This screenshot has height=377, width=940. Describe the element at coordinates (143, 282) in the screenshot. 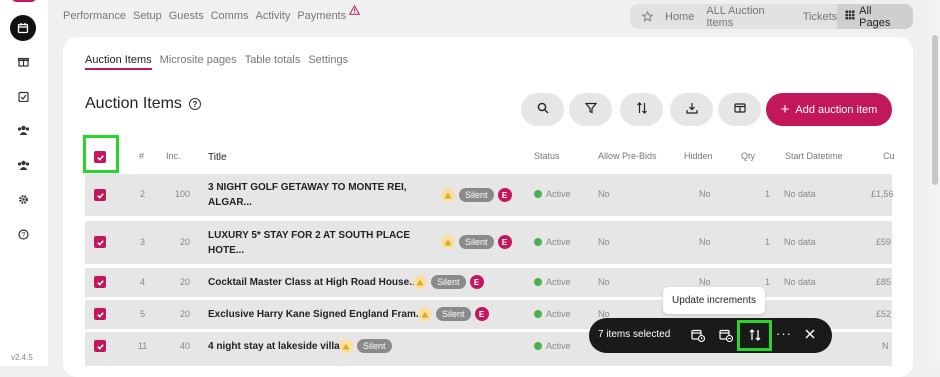

I see `row-num: 4` at that location.